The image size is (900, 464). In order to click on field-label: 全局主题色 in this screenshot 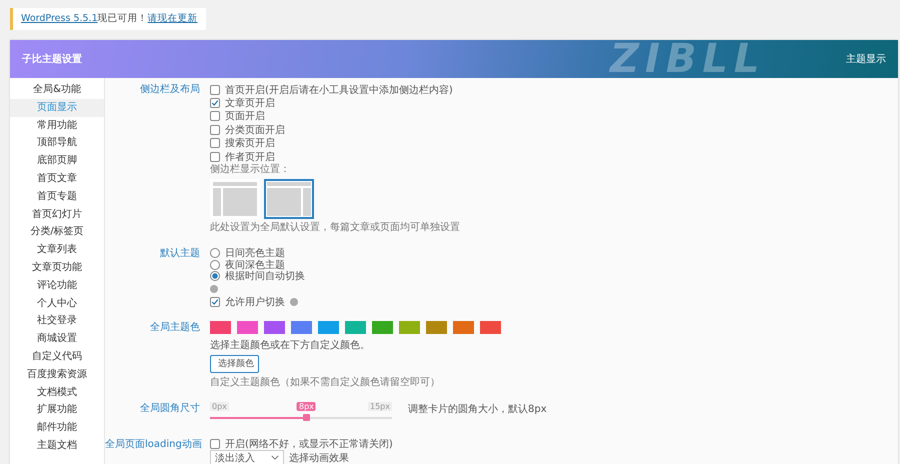, I will do `click(175, 327)`.